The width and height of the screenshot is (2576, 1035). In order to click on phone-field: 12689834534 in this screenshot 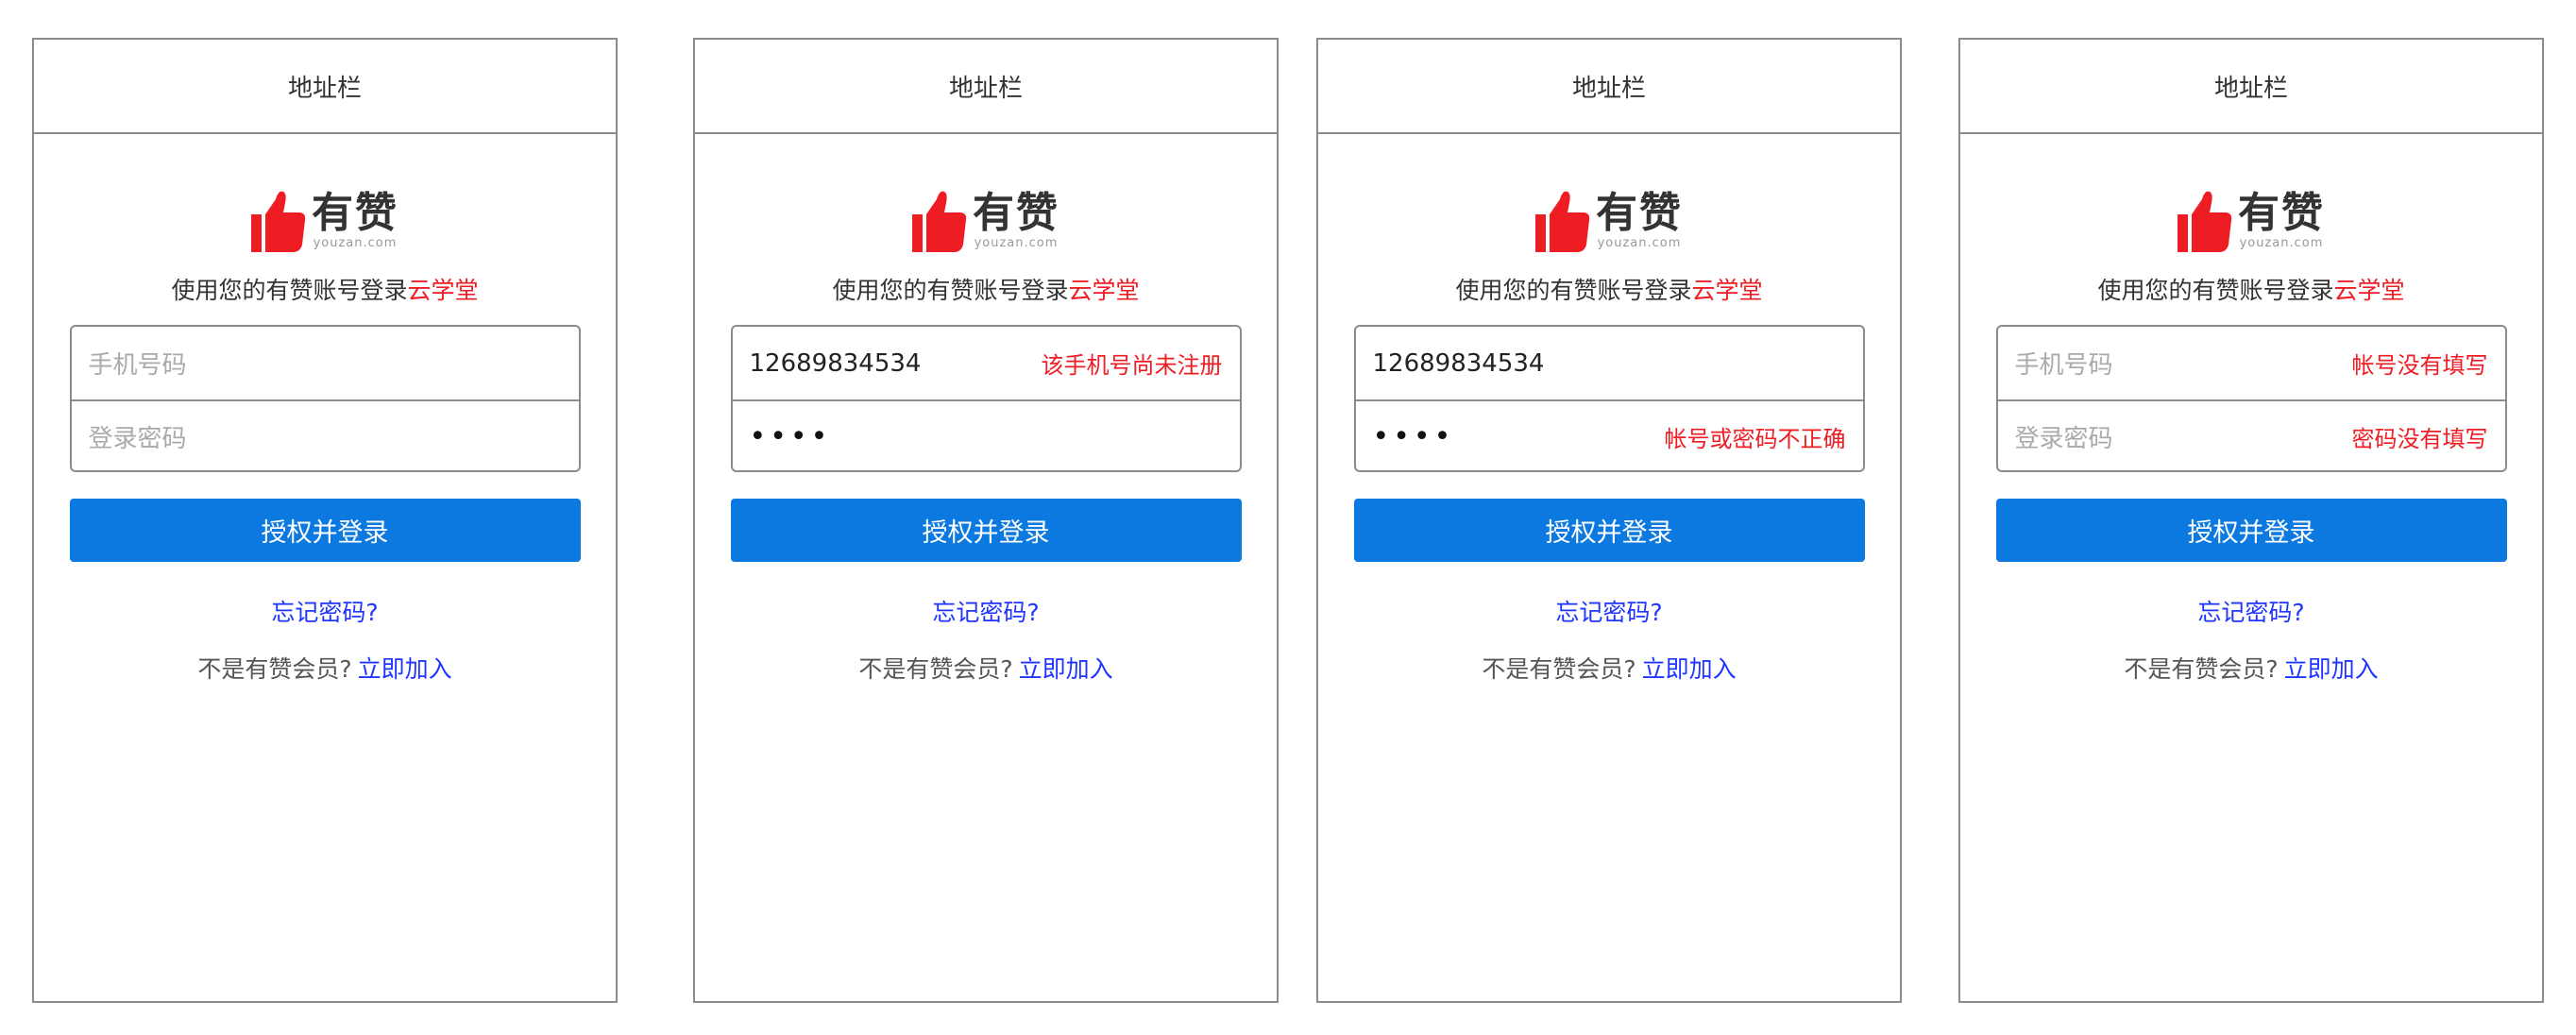, I will do `click(1609, 363)`.